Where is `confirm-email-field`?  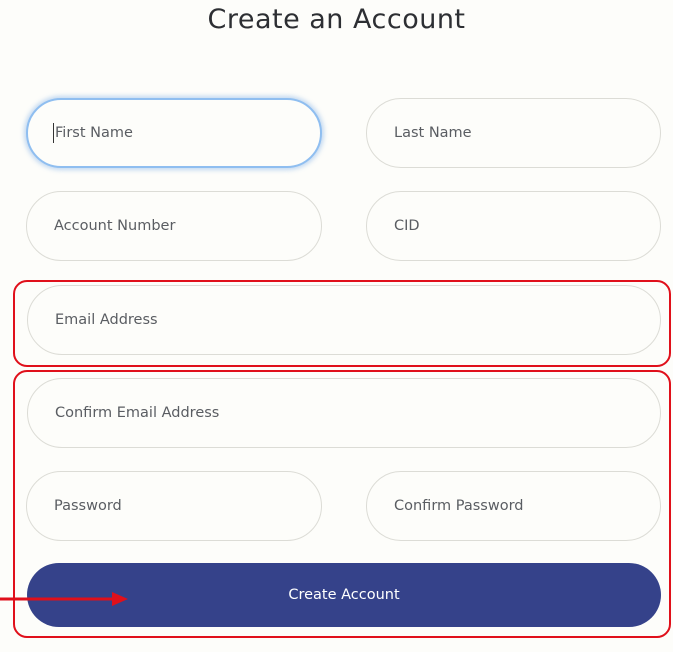
confirm-email-field is located at coordinates (344, 413).